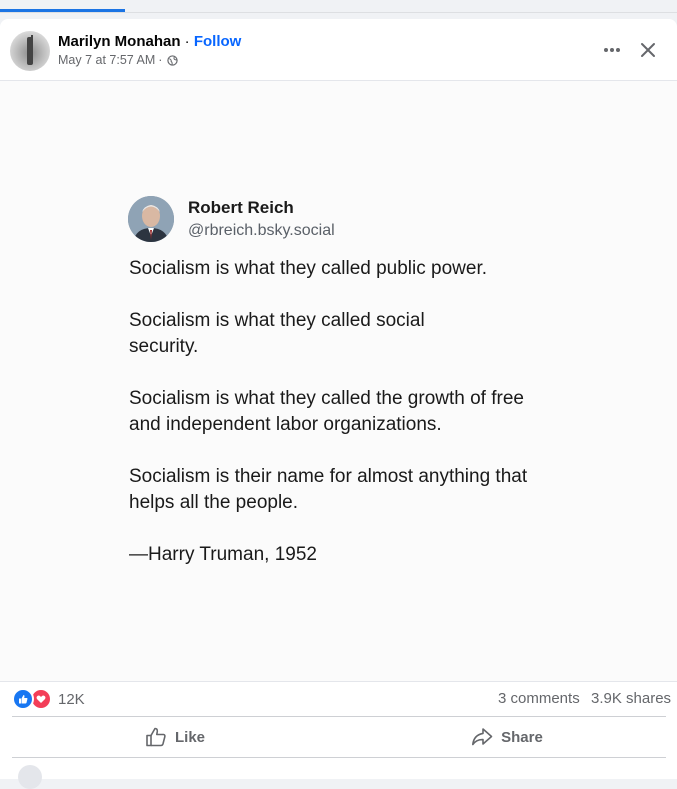 The width and height of the screenshot is (677, 789). Describe the element at coordinates (218, 41) in the screenshot. I see `follow-button: Follow` at that location.